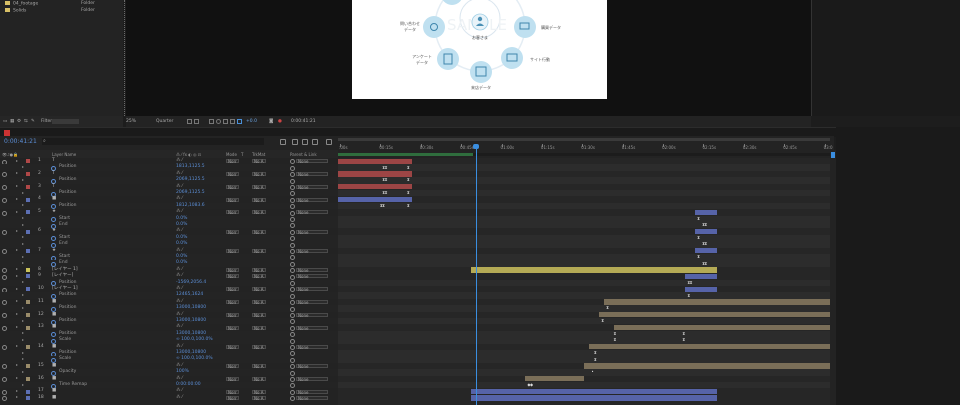 The height and width of the screenshot is (405, 960). Describe the element at coordinates (258, 154) in the screenshot. I see `trkmat-header: TrkMat` at that location.